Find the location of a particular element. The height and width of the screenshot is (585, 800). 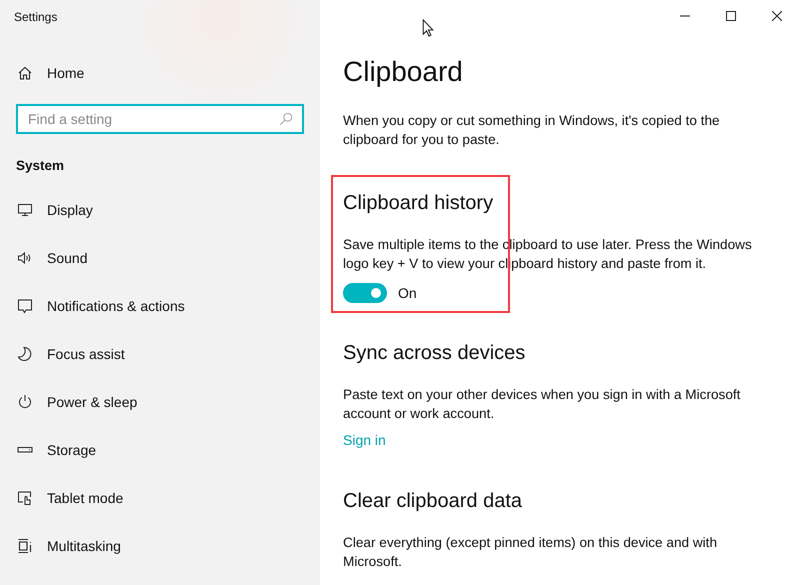

nav-item: Display is located at coordinates (55, 210).